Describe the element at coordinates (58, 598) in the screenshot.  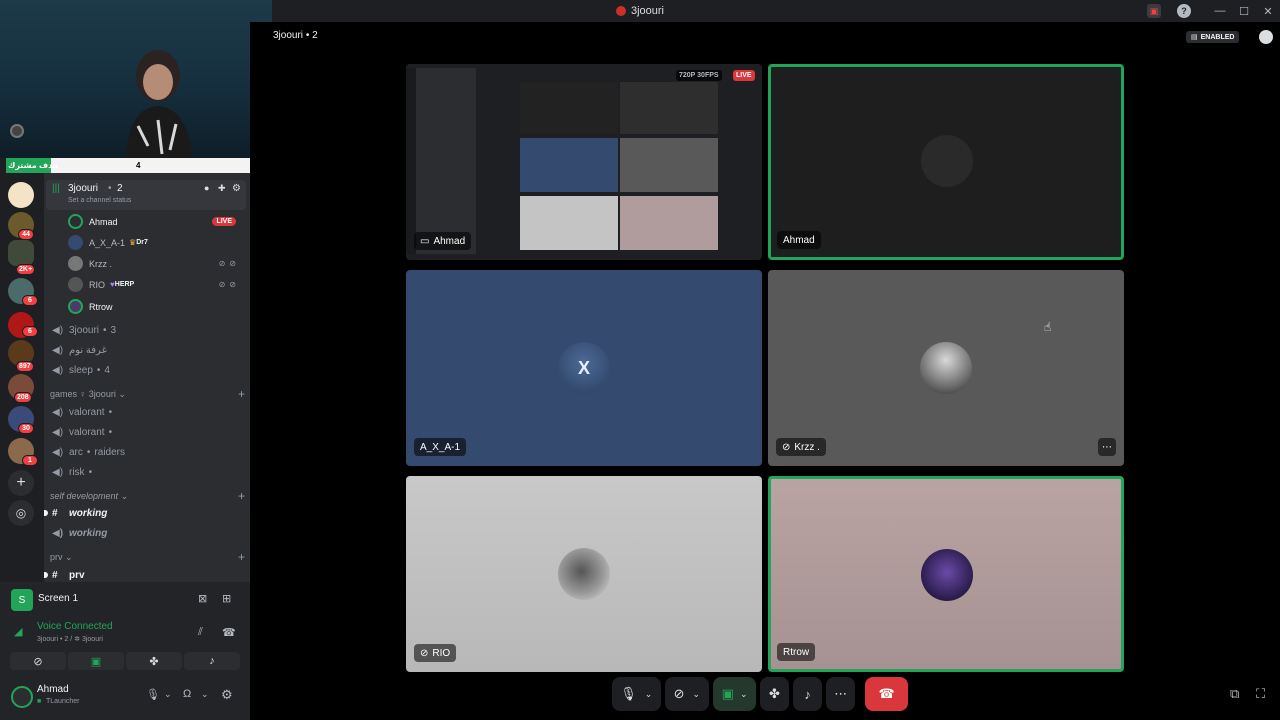
I see `screen-title: Screen 1` at that location.